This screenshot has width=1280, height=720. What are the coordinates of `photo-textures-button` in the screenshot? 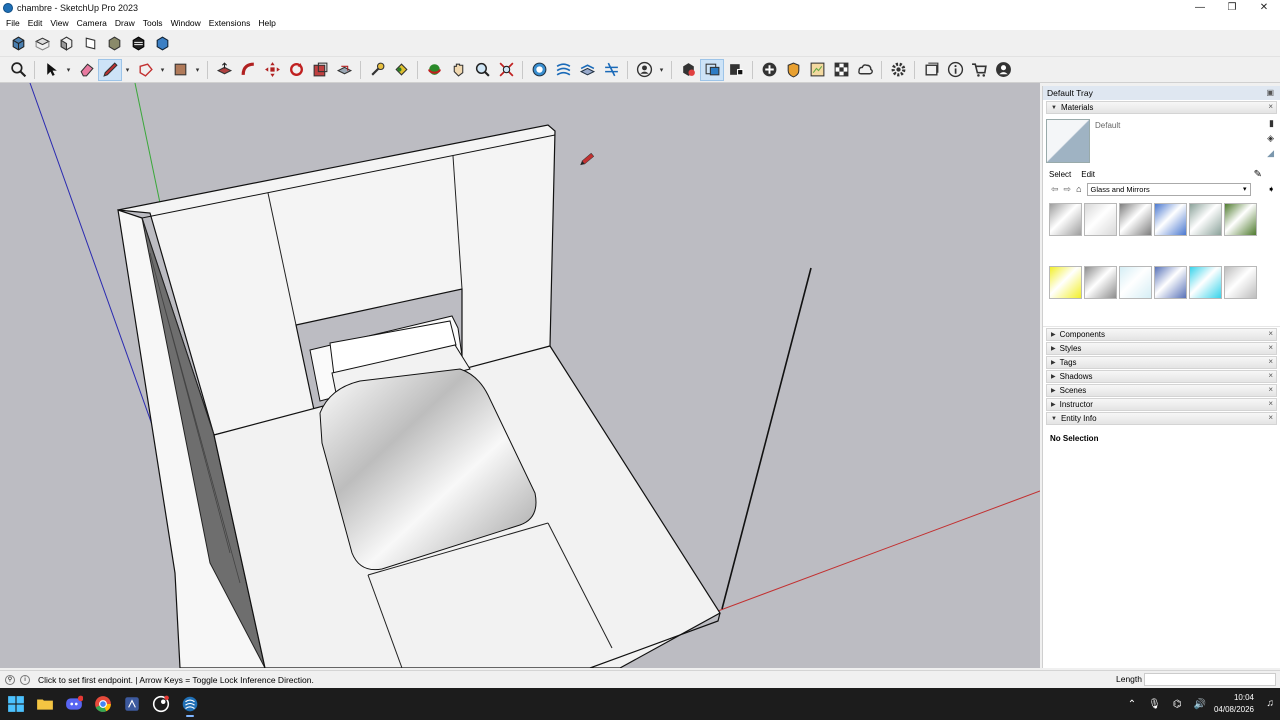 It's located at (817, 70).